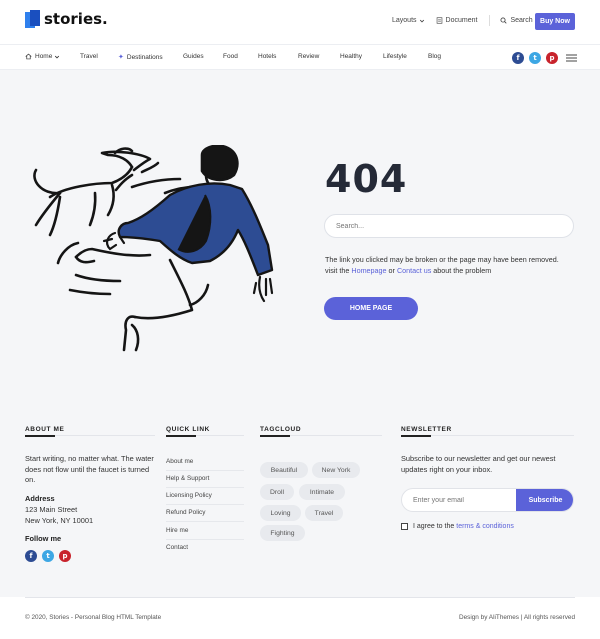 This screenshot has height=639, width=600. I want to click on 404-illustration, so click(153, 248).